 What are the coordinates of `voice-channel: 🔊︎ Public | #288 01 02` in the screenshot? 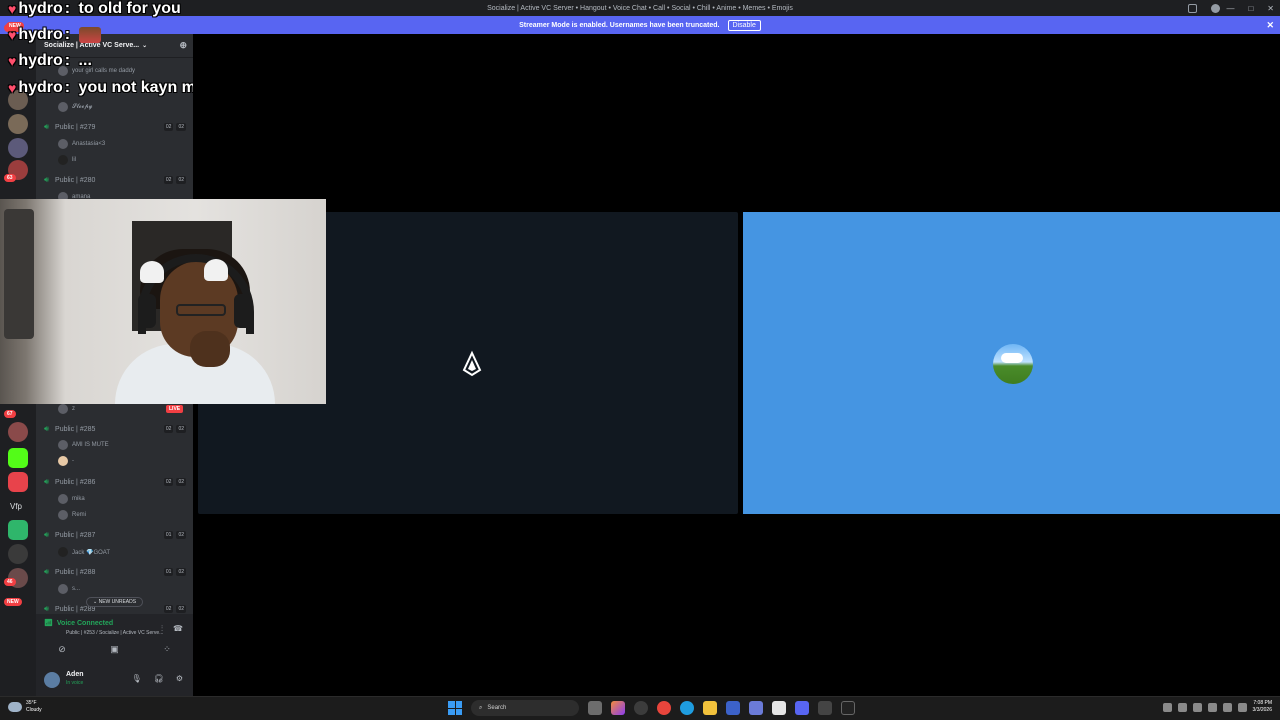 It's located at (115, 572).